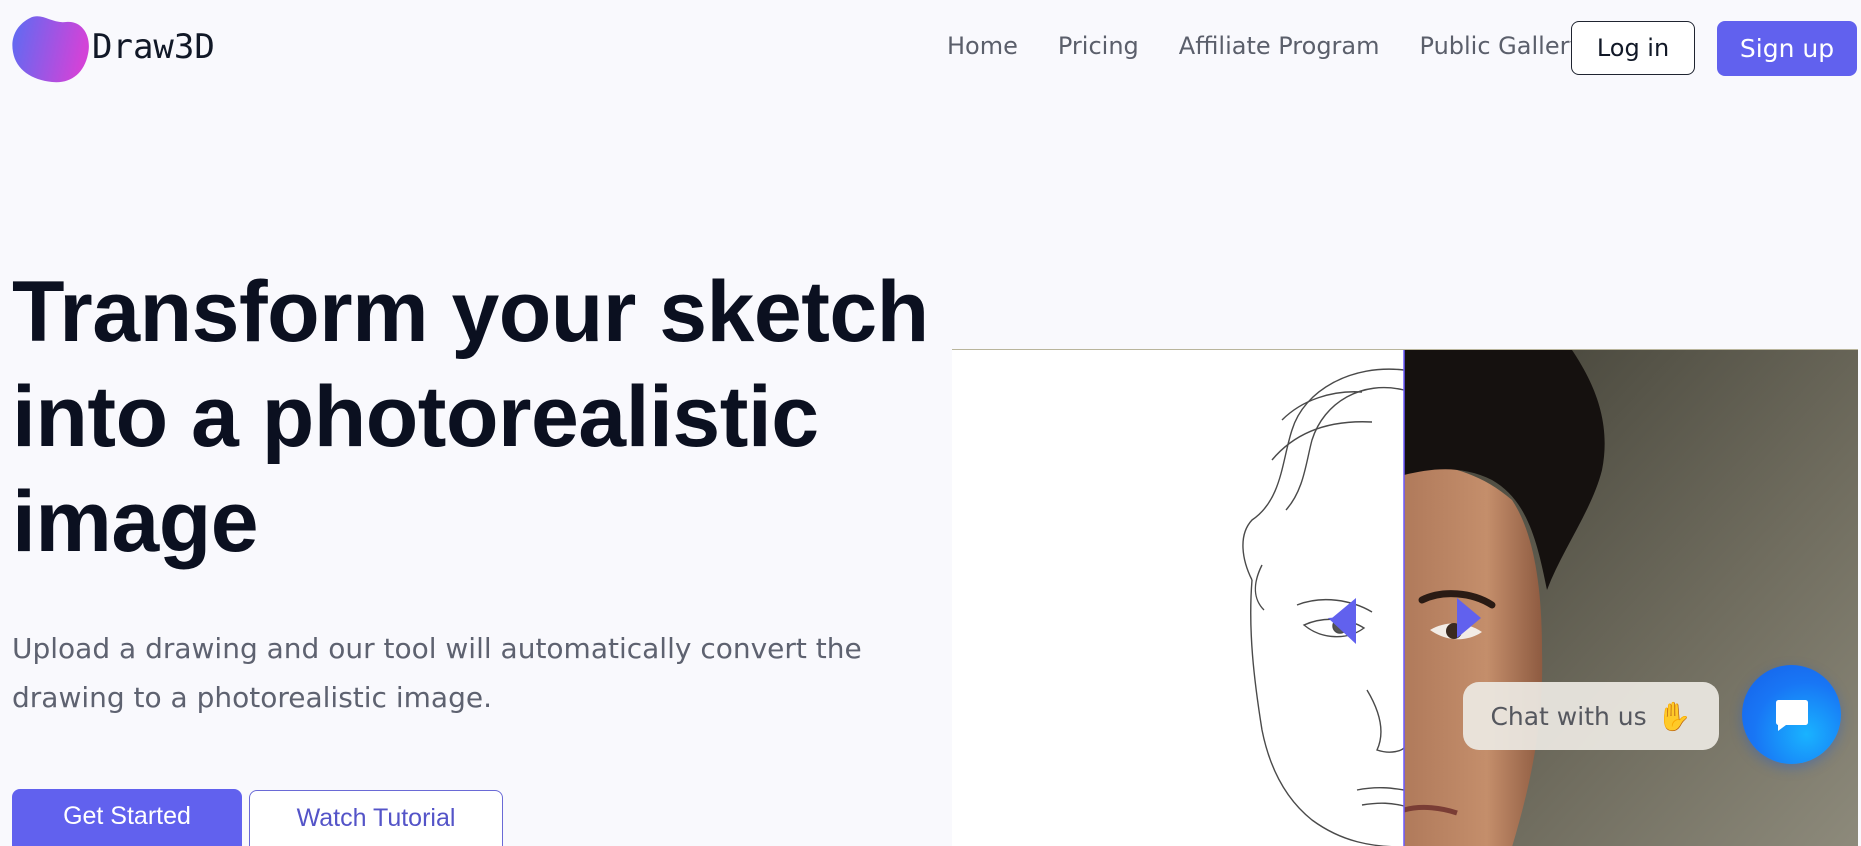 The width and height of the screenshot is (1861, 846). What do you see at coordinates (1473, 655) in the screenshot?
I see `photo-face` at bounding box center [1473, 655].